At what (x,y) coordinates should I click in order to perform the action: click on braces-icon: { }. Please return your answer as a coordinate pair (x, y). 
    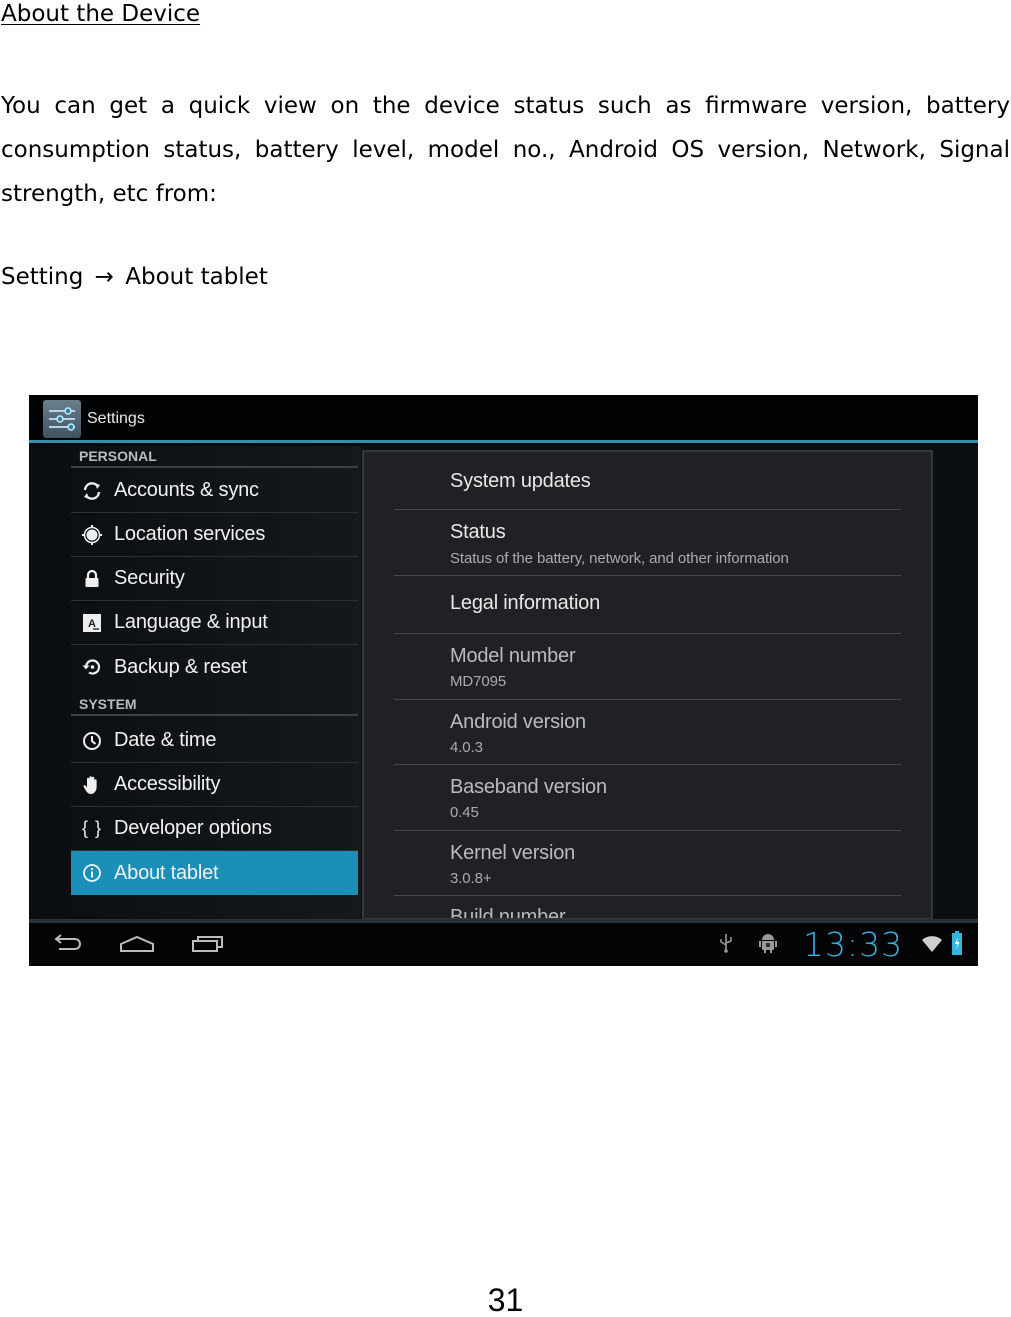
    Looking at the image, I should click on (92, 829).